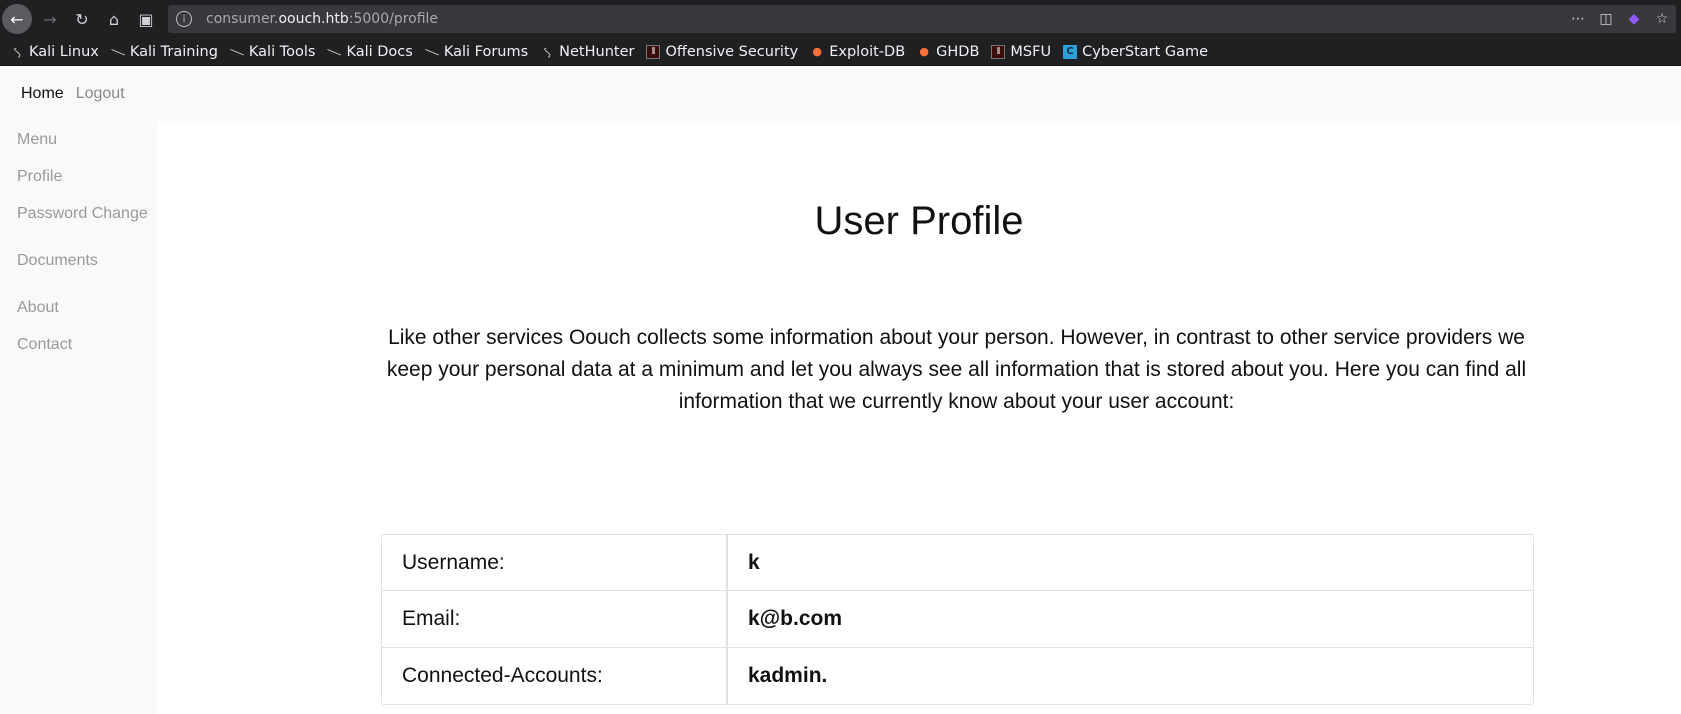 This screenshot has width=1681, height=714. What do you see at coordinates (840, 93) in the screenshot?
I see `top-nav: Home Logout` at bounding box center [840, 93].